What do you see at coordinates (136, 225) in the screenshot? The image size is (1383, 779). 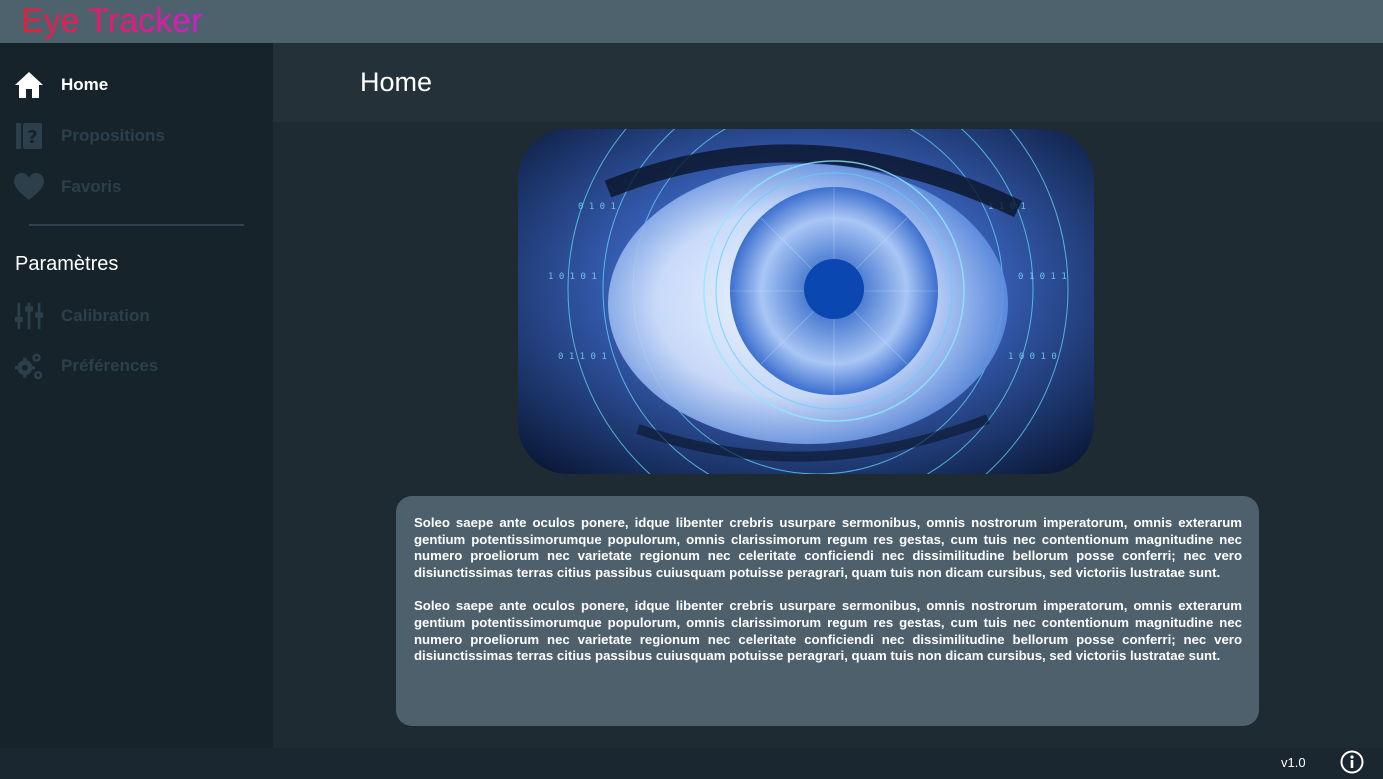 I see `sidebar-divider` at bounding box center [136, 225].